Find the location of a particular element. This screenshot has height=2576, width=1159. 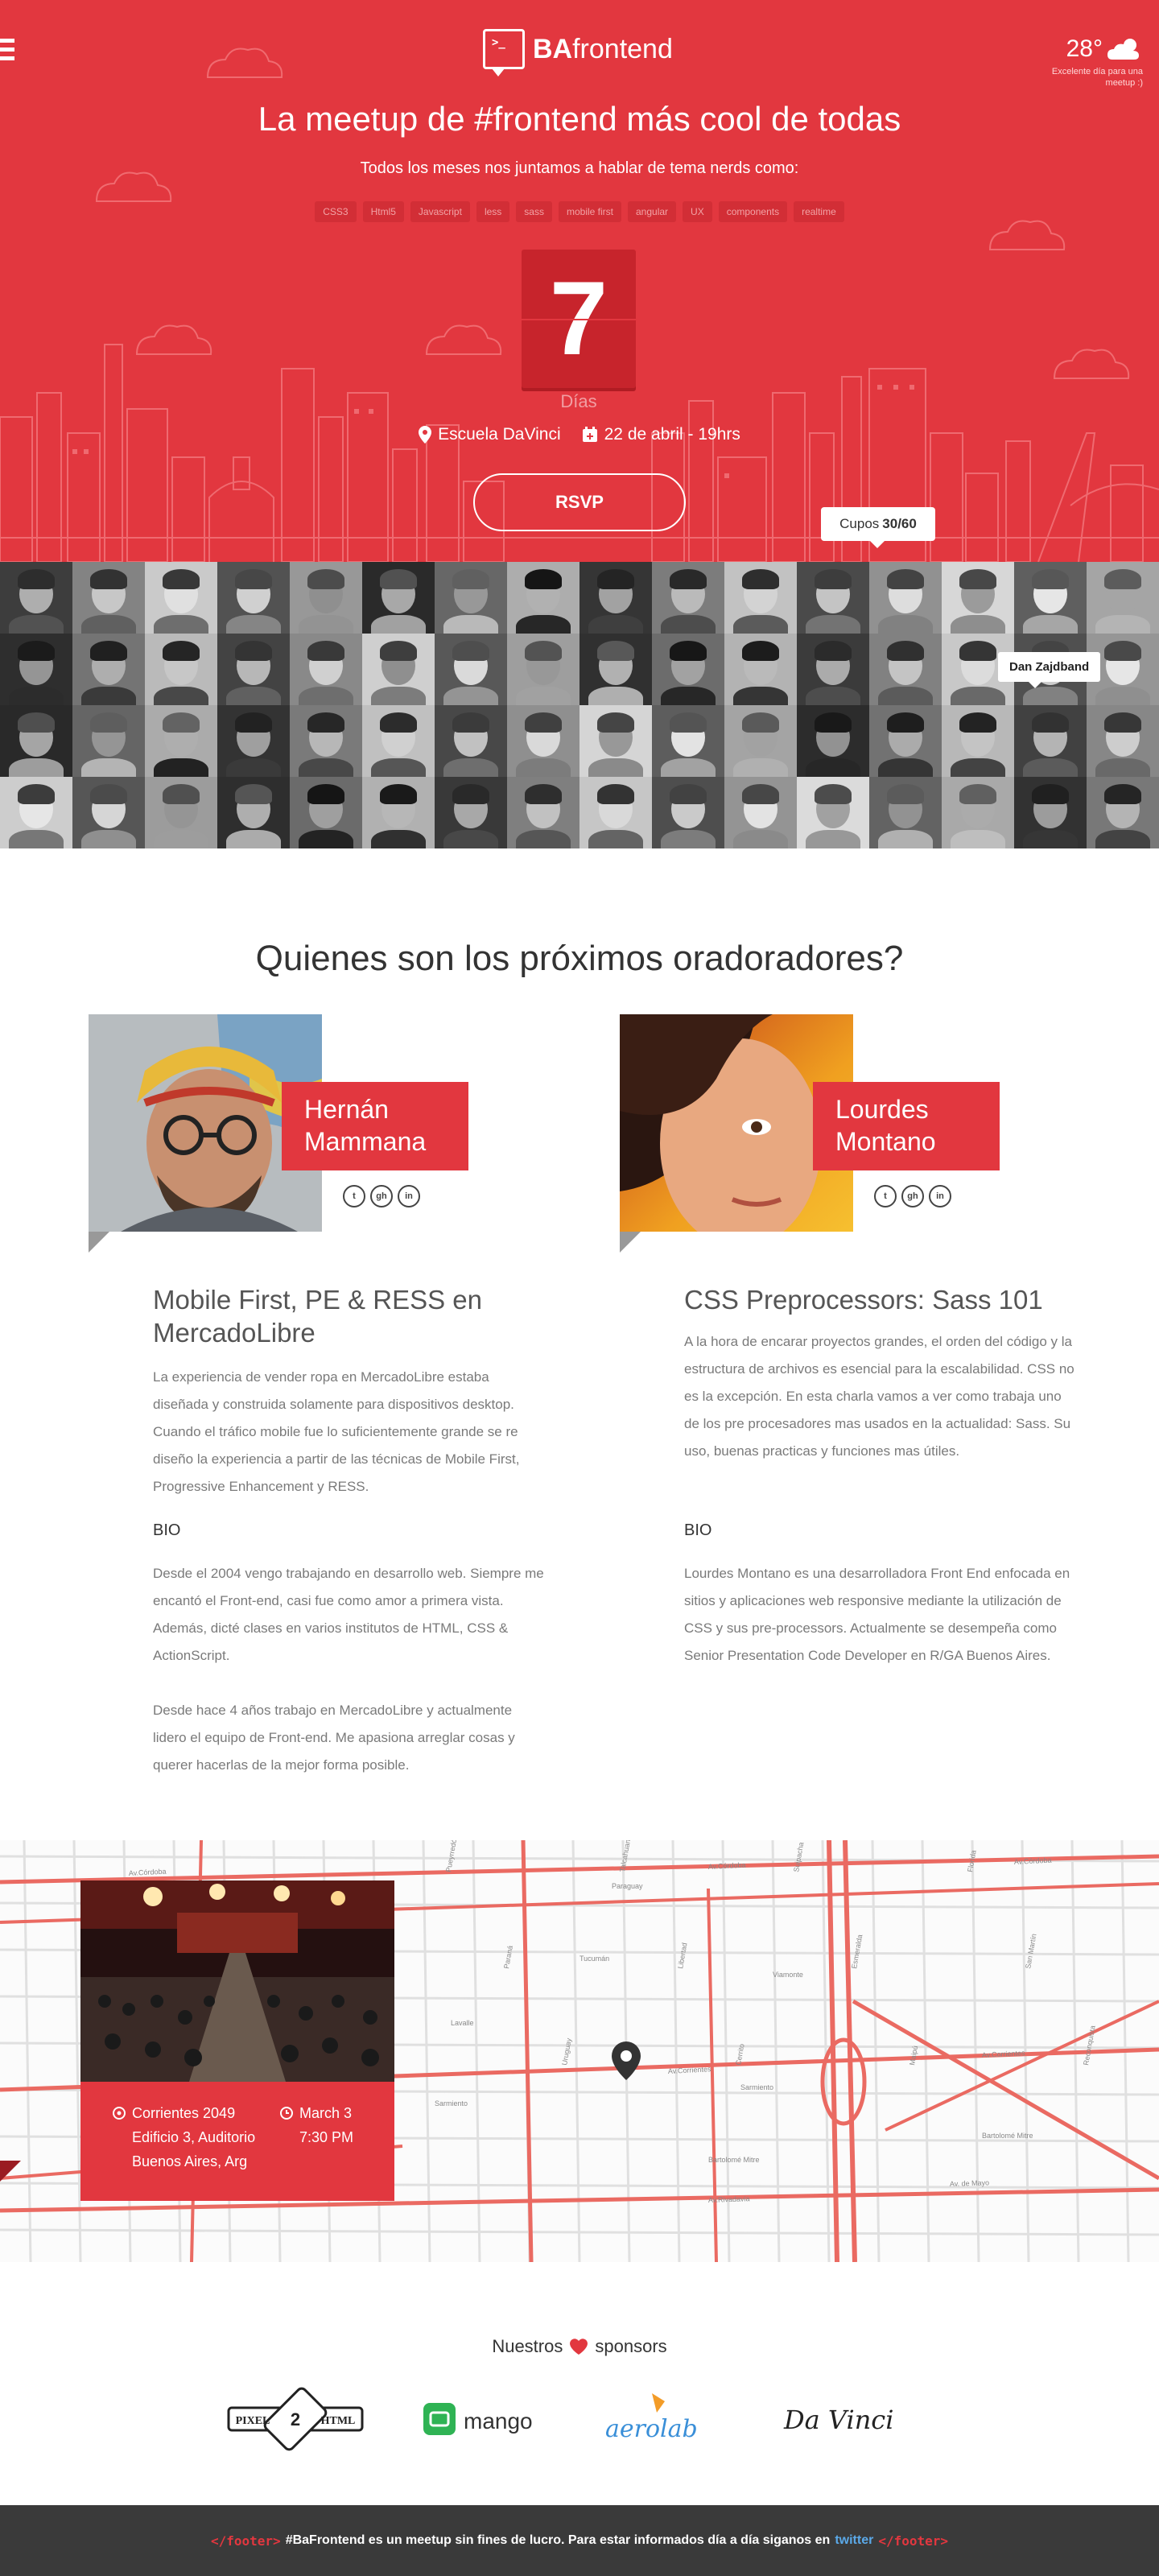

sponsor-aerolab: aerolab is located at coordinates (658, 2419).